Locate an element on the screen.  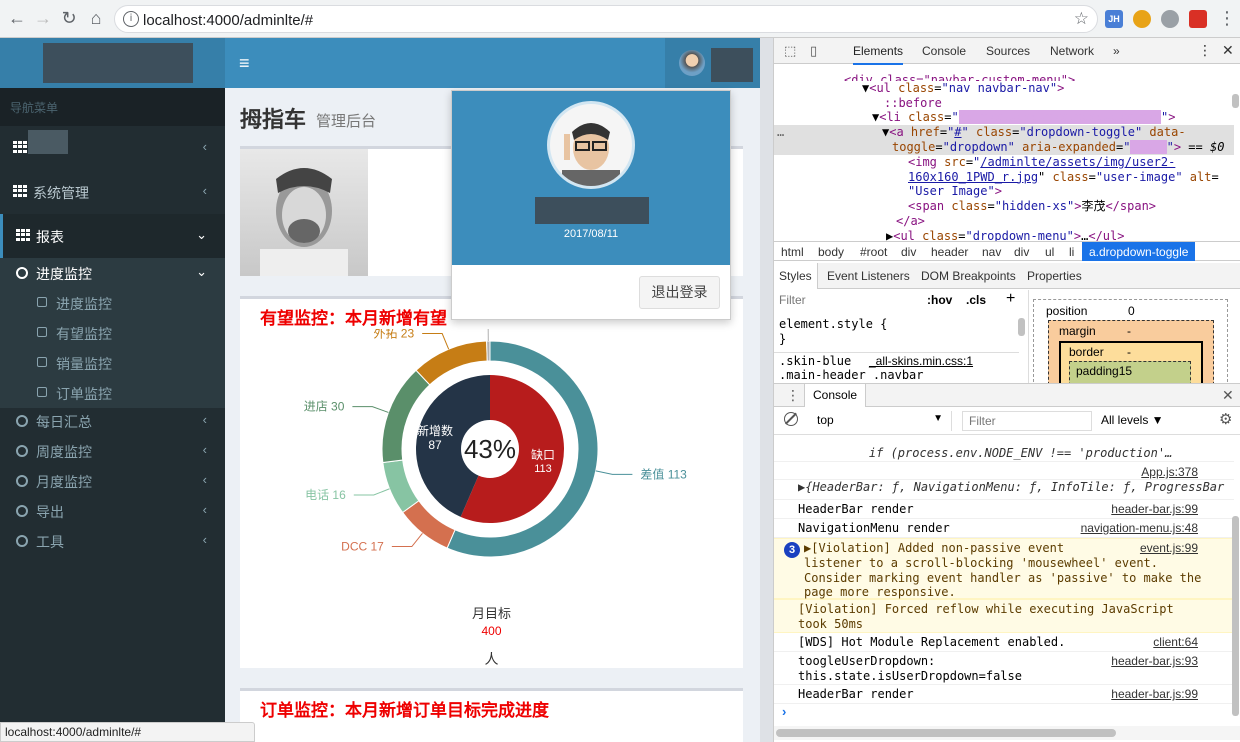
nav-header: 导航菜单 is located at coordinates (112, 107).